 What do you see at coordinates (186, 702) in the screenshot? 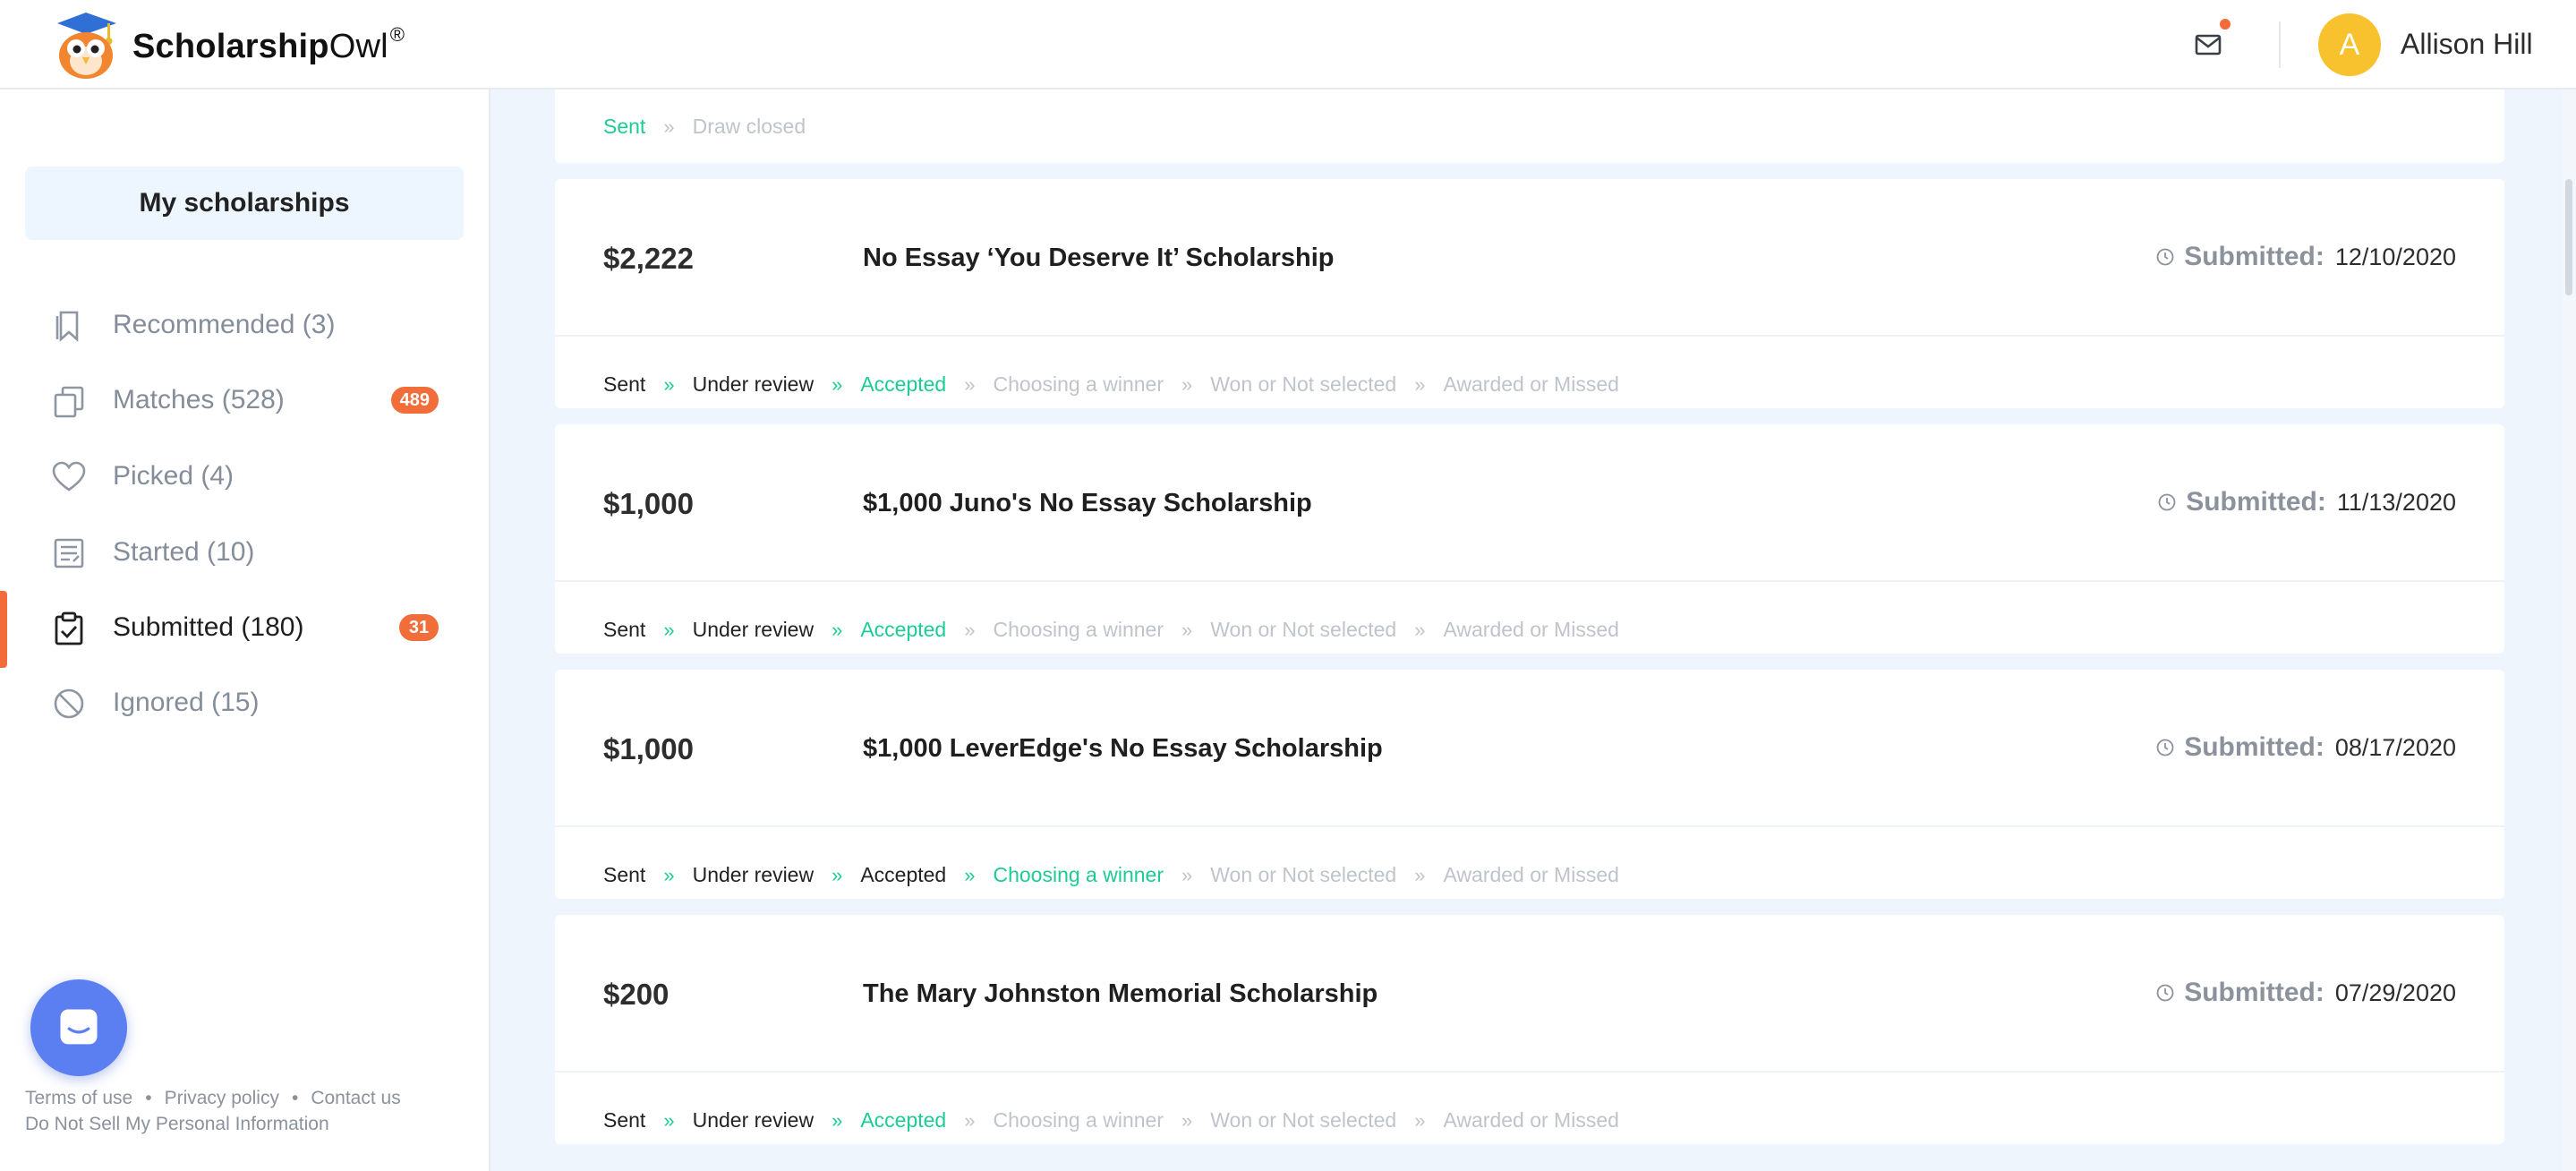
I see `sidebar-item-label: Ignored (15)` at bounding box center [186, 702].